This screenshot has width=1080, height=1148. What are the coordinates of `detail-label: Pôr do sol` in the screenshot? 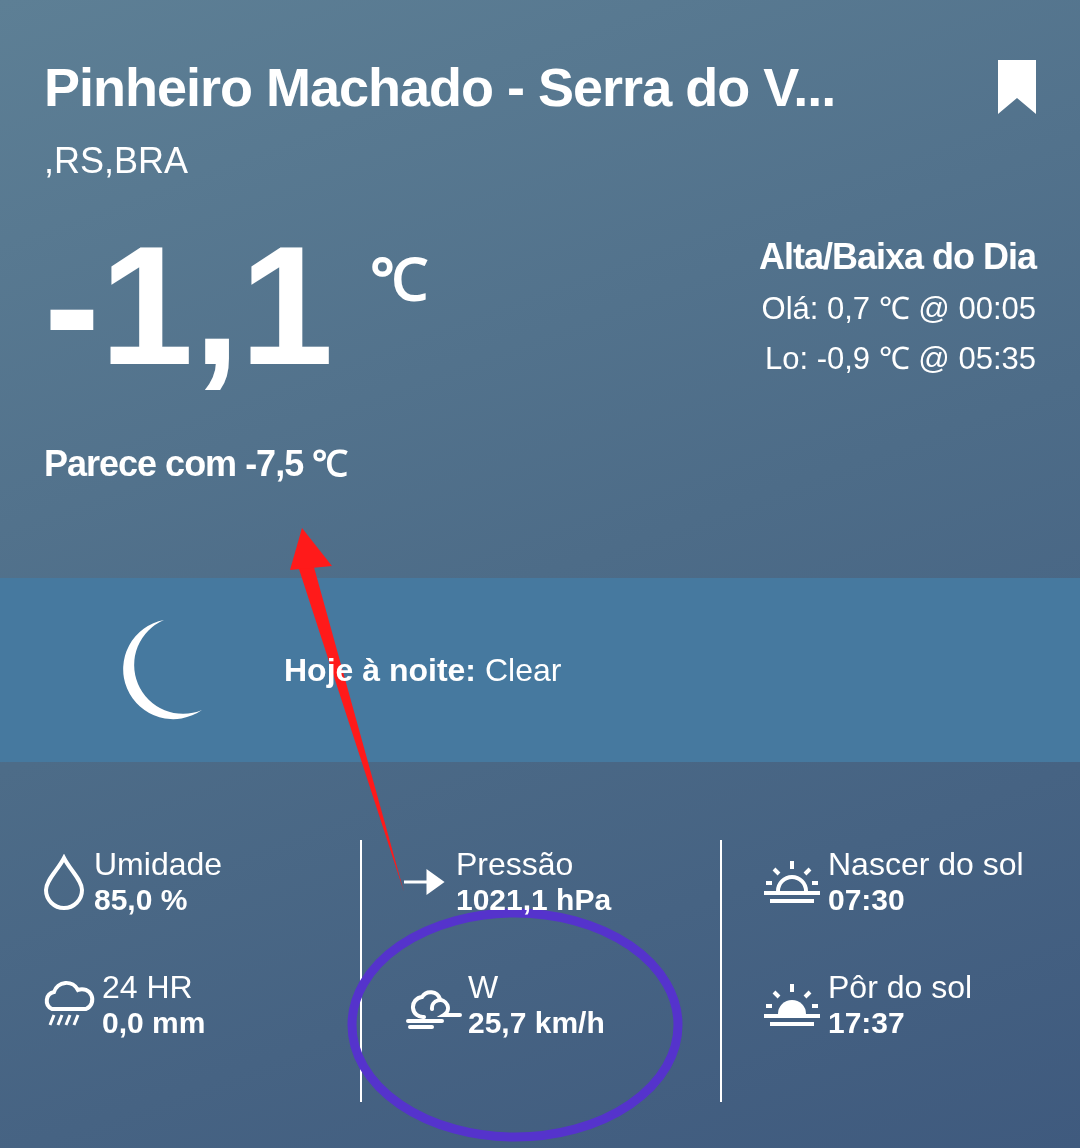 It's located at (900, 987).